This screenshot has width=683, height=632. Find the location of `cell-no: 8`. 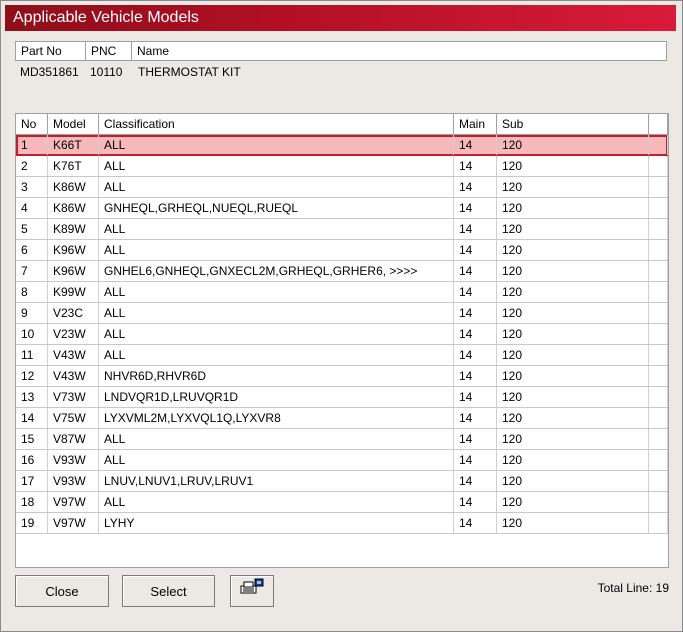

cell-no: 8 is located at coordinates (32, 292).